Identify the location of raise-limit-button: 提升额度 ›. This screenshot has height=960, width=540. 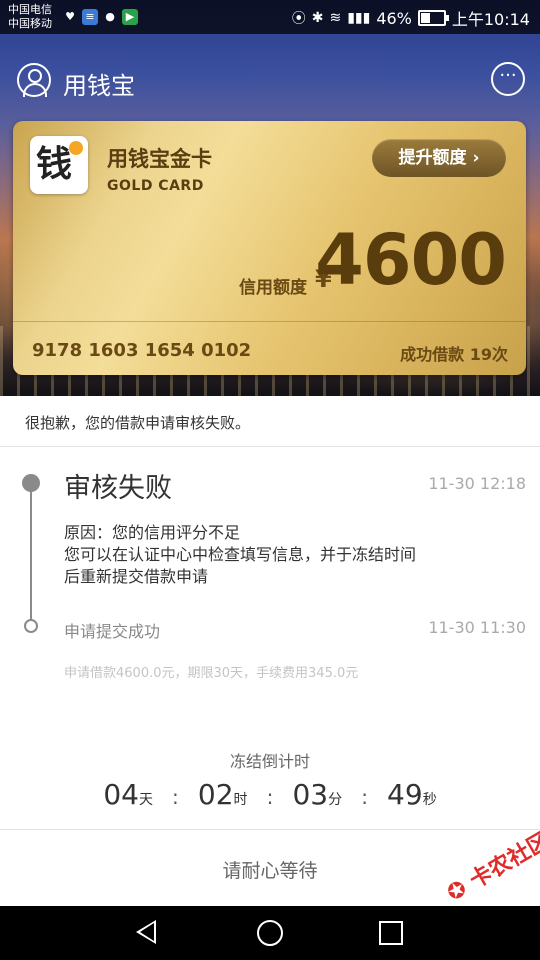
(439, 158).